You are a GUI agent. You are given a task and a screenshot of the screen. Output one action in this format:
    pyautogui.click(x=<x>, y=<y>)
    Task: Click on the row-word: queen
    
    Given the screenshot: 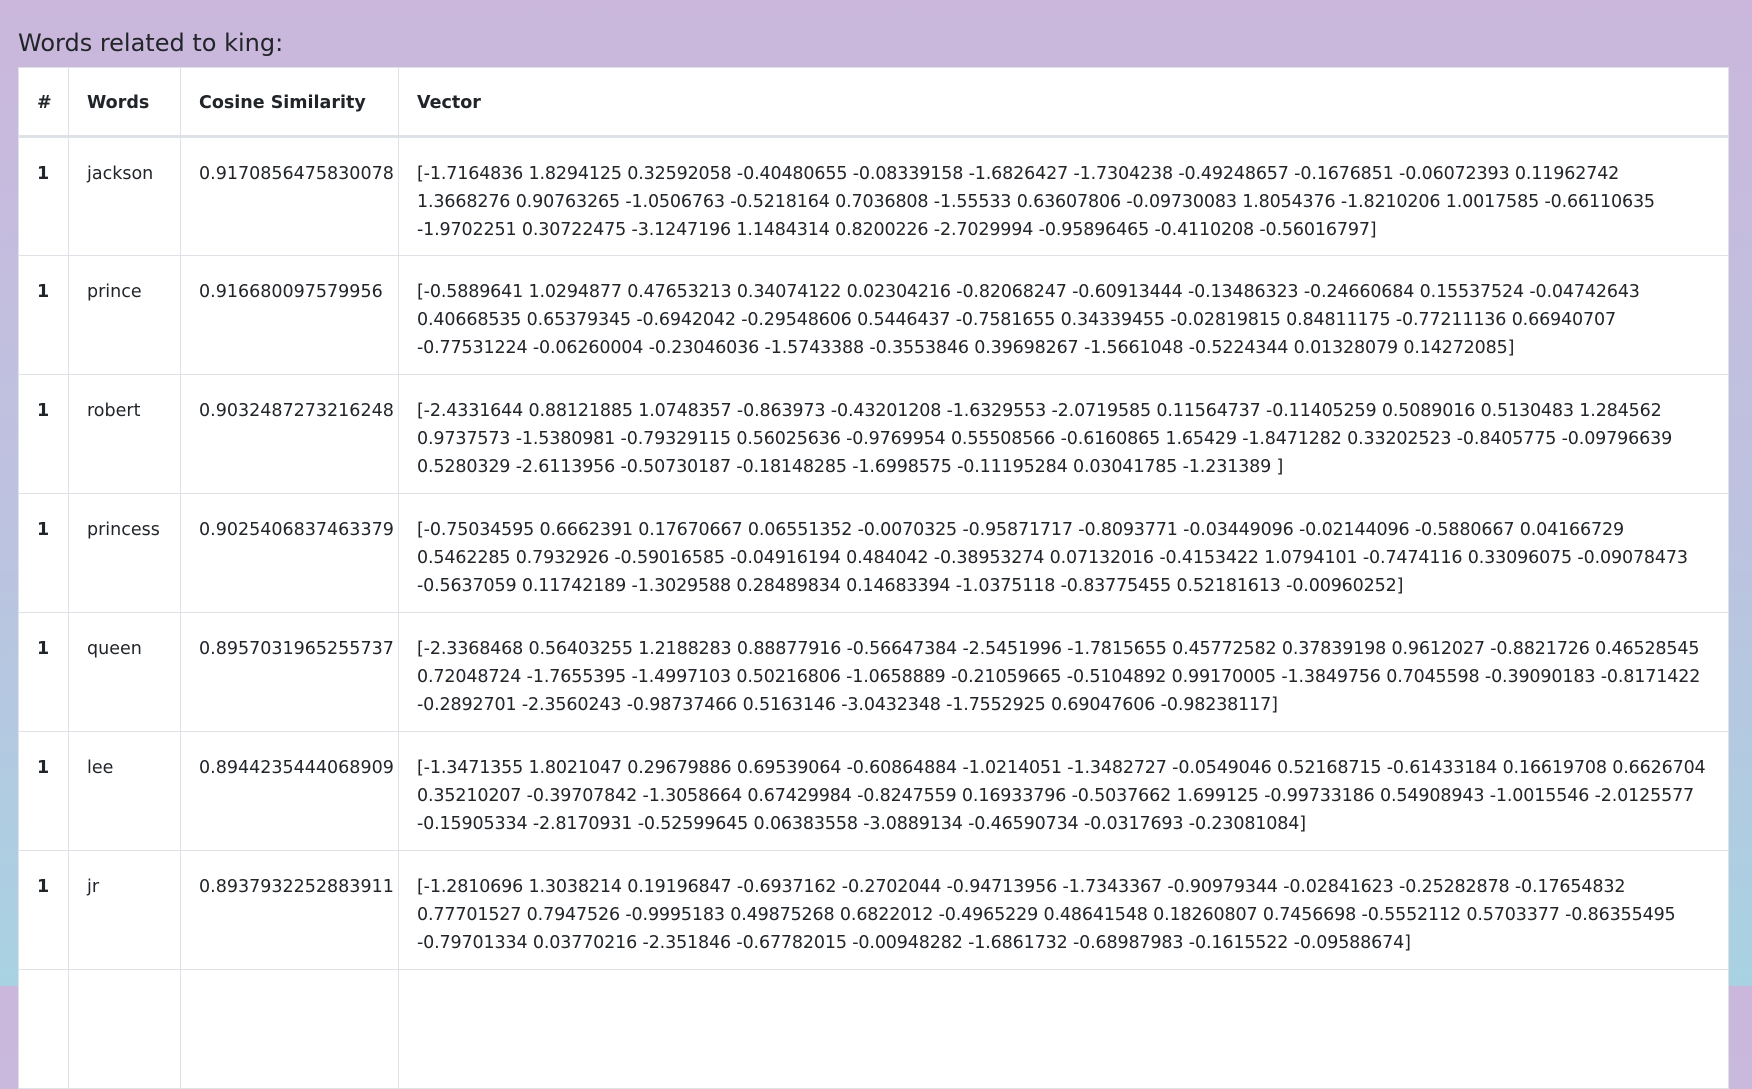 What is the action you would take?
    pyautogui.click(x=124, y=672)
    